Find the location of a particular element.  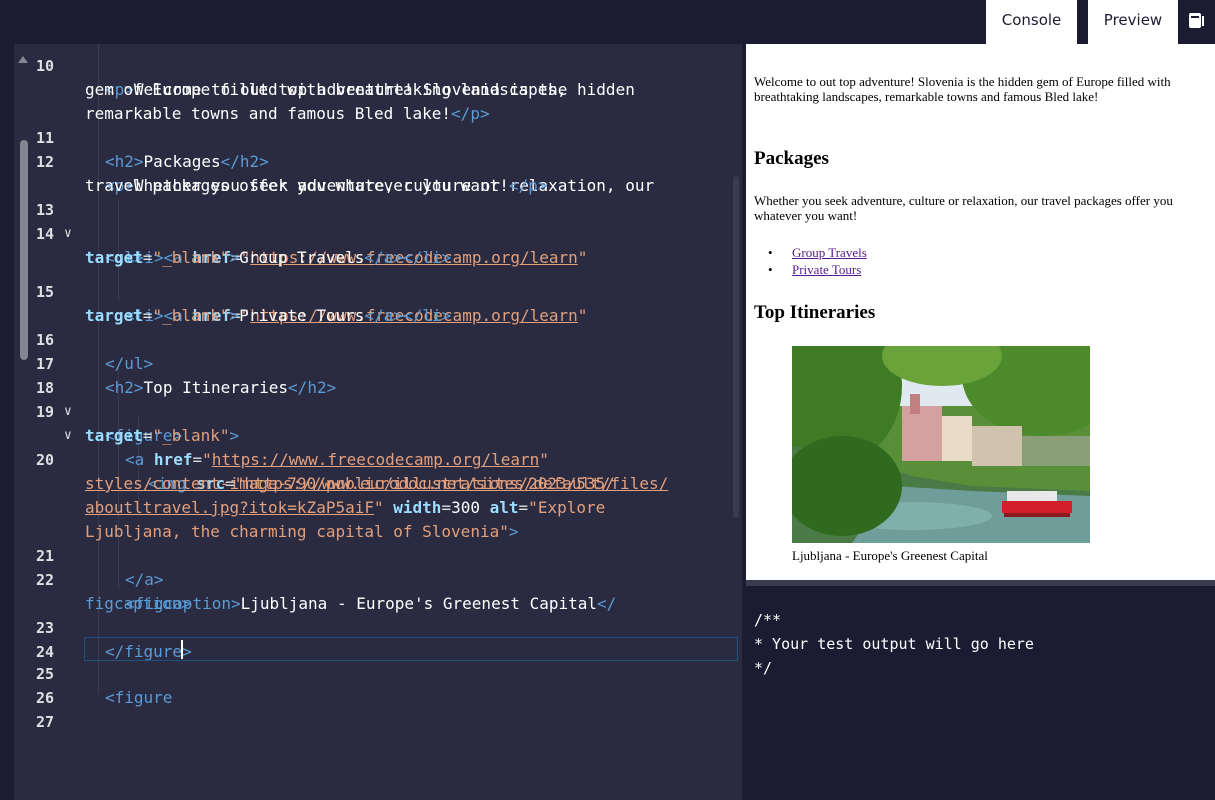

code-line-wrap: target="_blank">Group Travels</a></li> is located at coordinates (268, 257).